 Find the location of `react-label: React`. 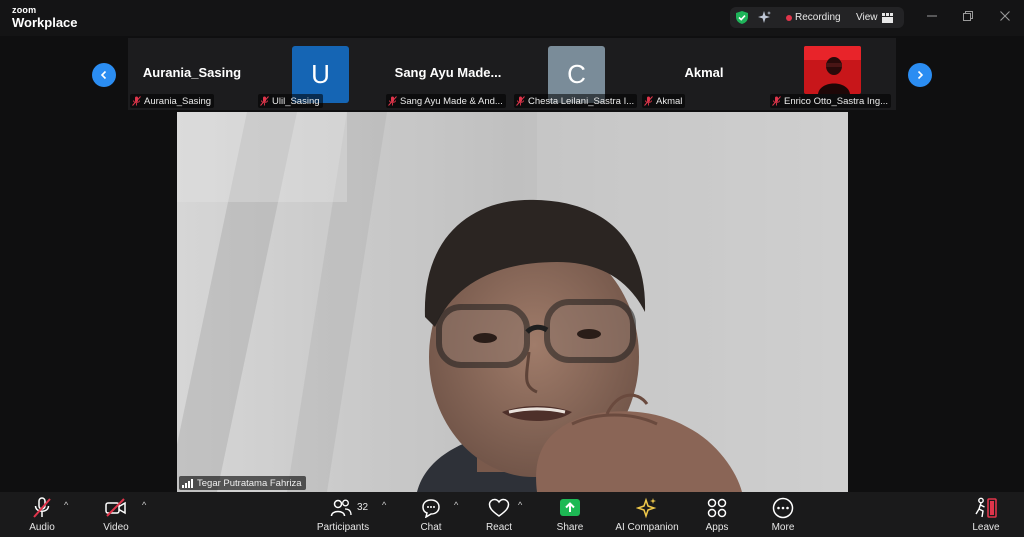

react-label: React is located at coordinates (499, 527).